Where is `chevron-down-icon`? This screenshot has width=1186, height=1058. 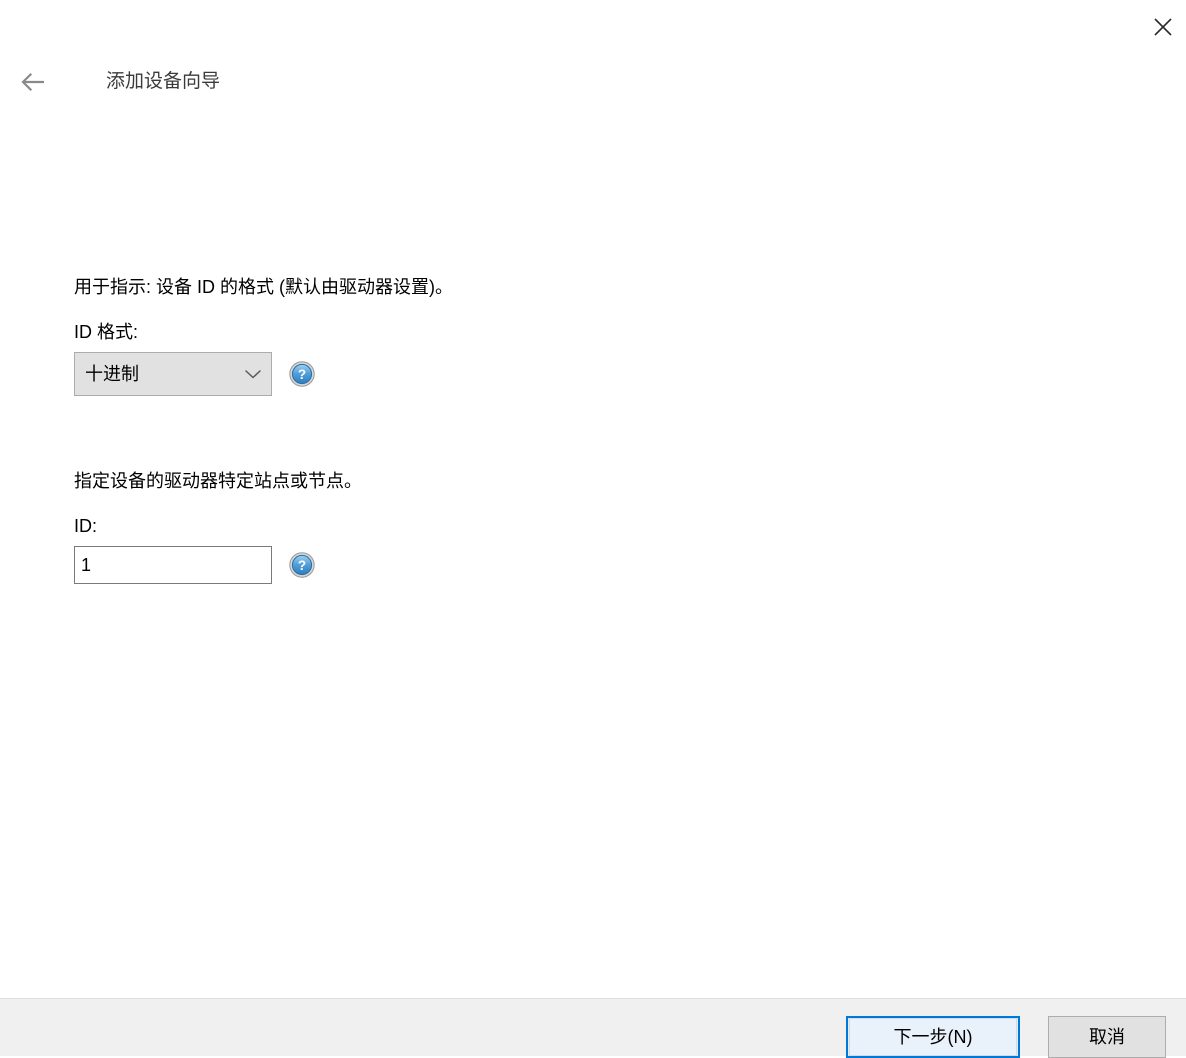 chevron-down-icon is located at coordinates (253, 374).